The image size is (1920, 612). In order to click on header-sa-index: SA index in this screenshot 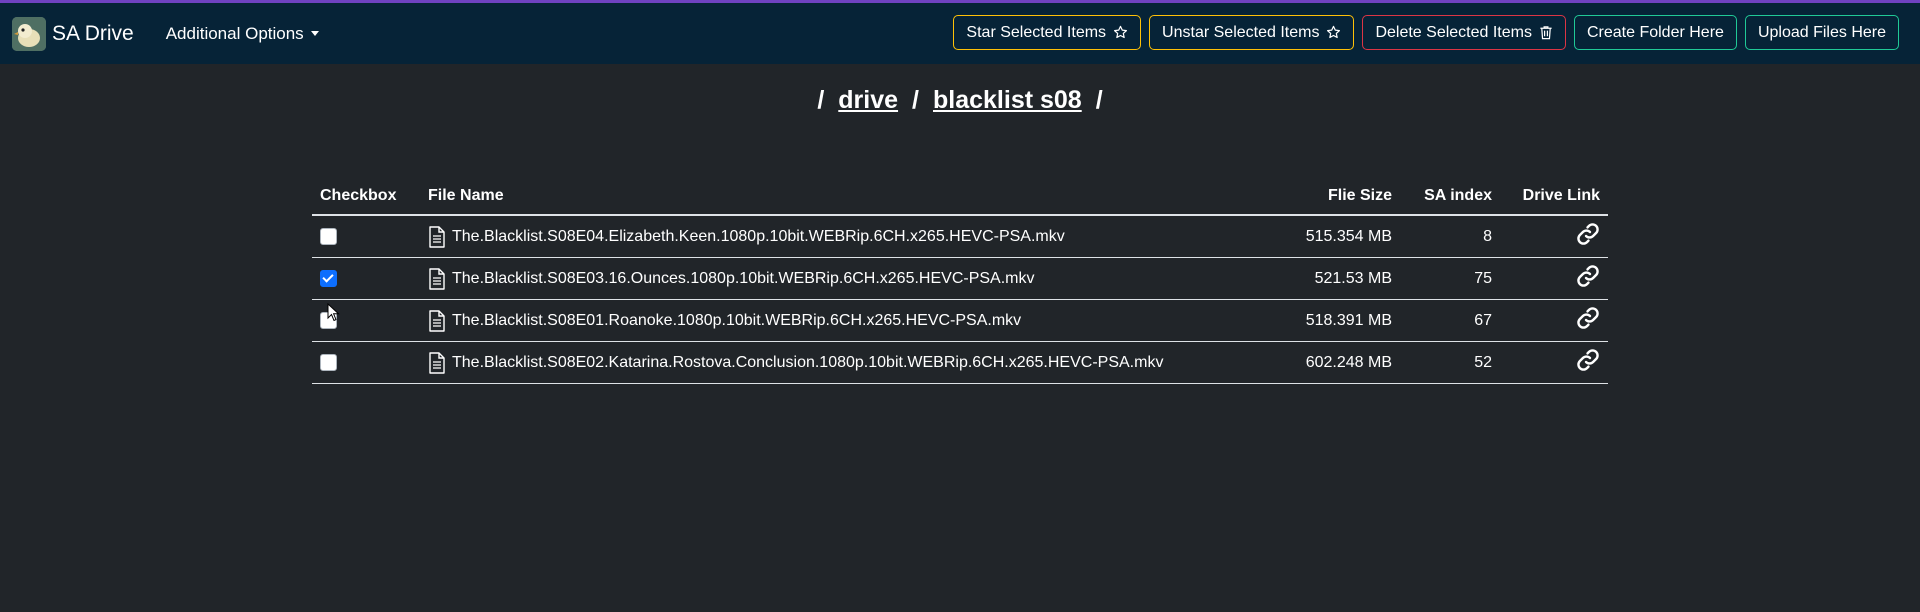, I will do `click(1450, 197)`.